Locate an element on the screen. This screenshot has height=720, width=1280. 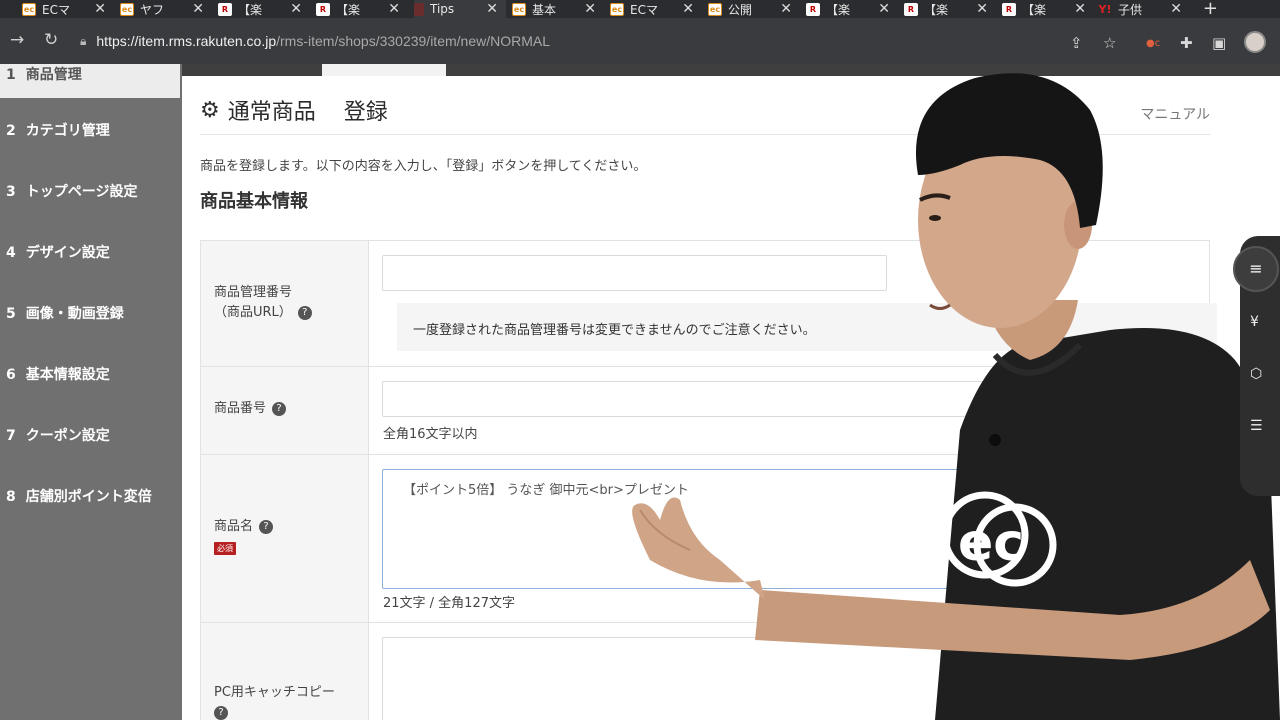
gear-icon: ⚙ is located at coordinates (210, 110).